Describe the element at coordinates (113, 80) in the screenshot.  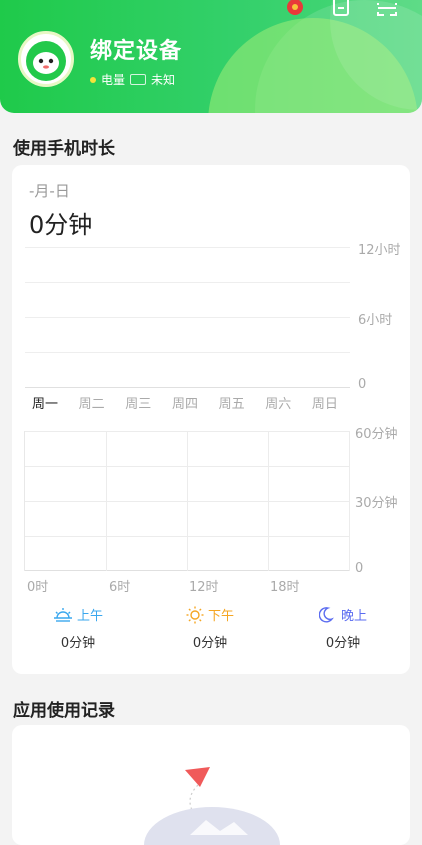
I see `battery-label: 电量` at that location.